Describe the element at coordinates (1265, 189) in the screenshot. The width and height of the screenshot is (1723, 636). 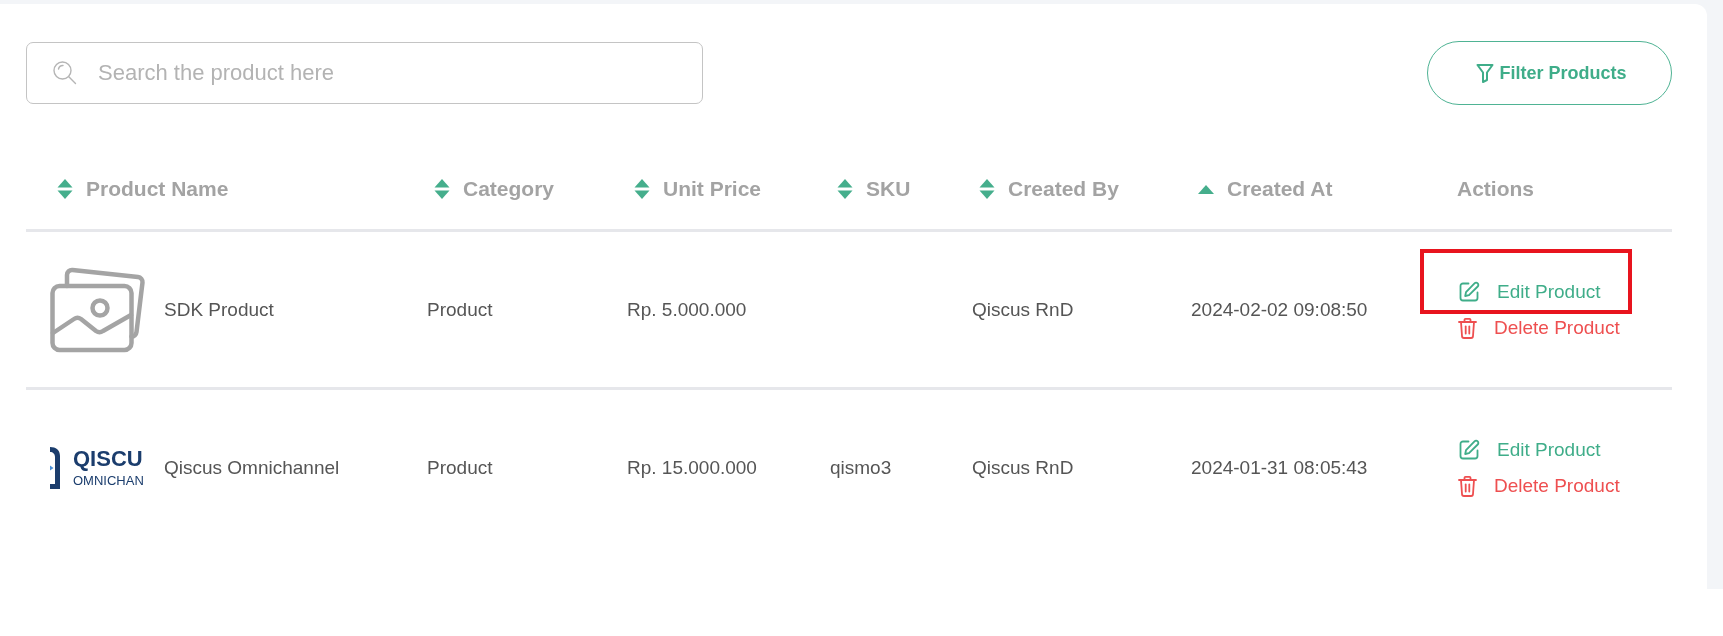
I see `column-header: Created At` at that location.